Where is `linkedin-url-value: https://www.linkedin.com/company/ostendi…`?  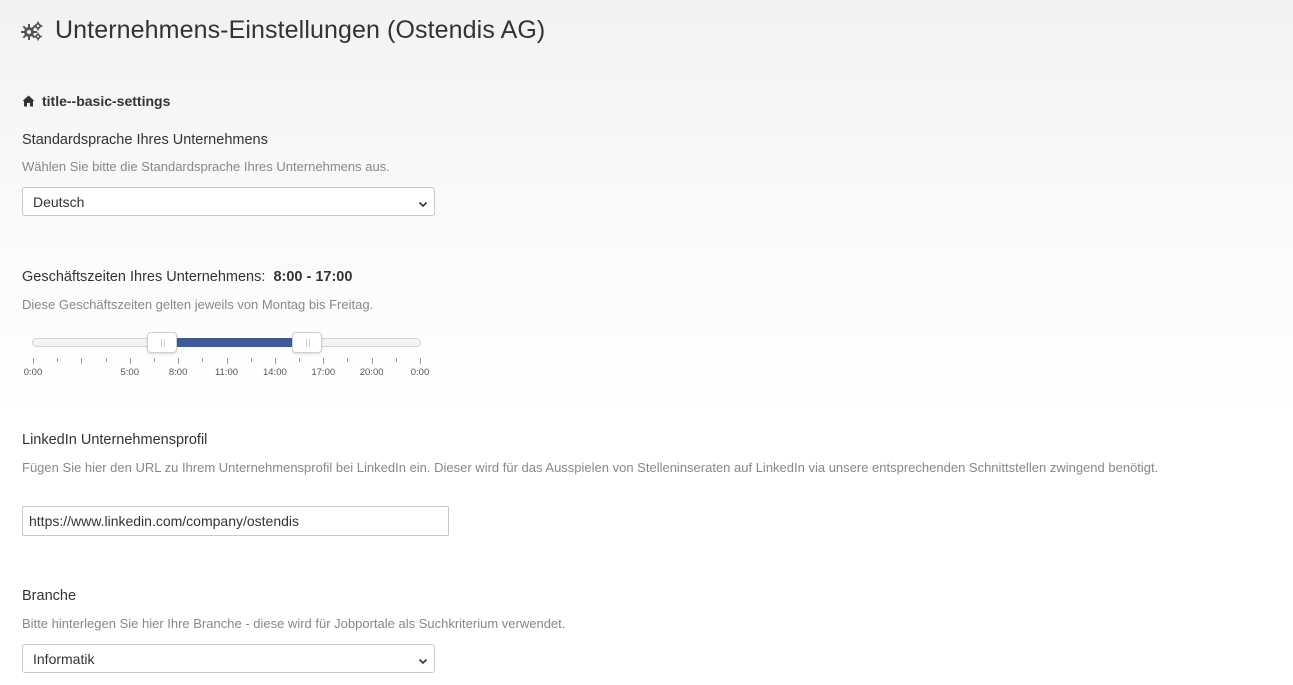 linkedin-url-value: https://www.linkedin.com/company/ostendi… is located at coordinates (164, 521).